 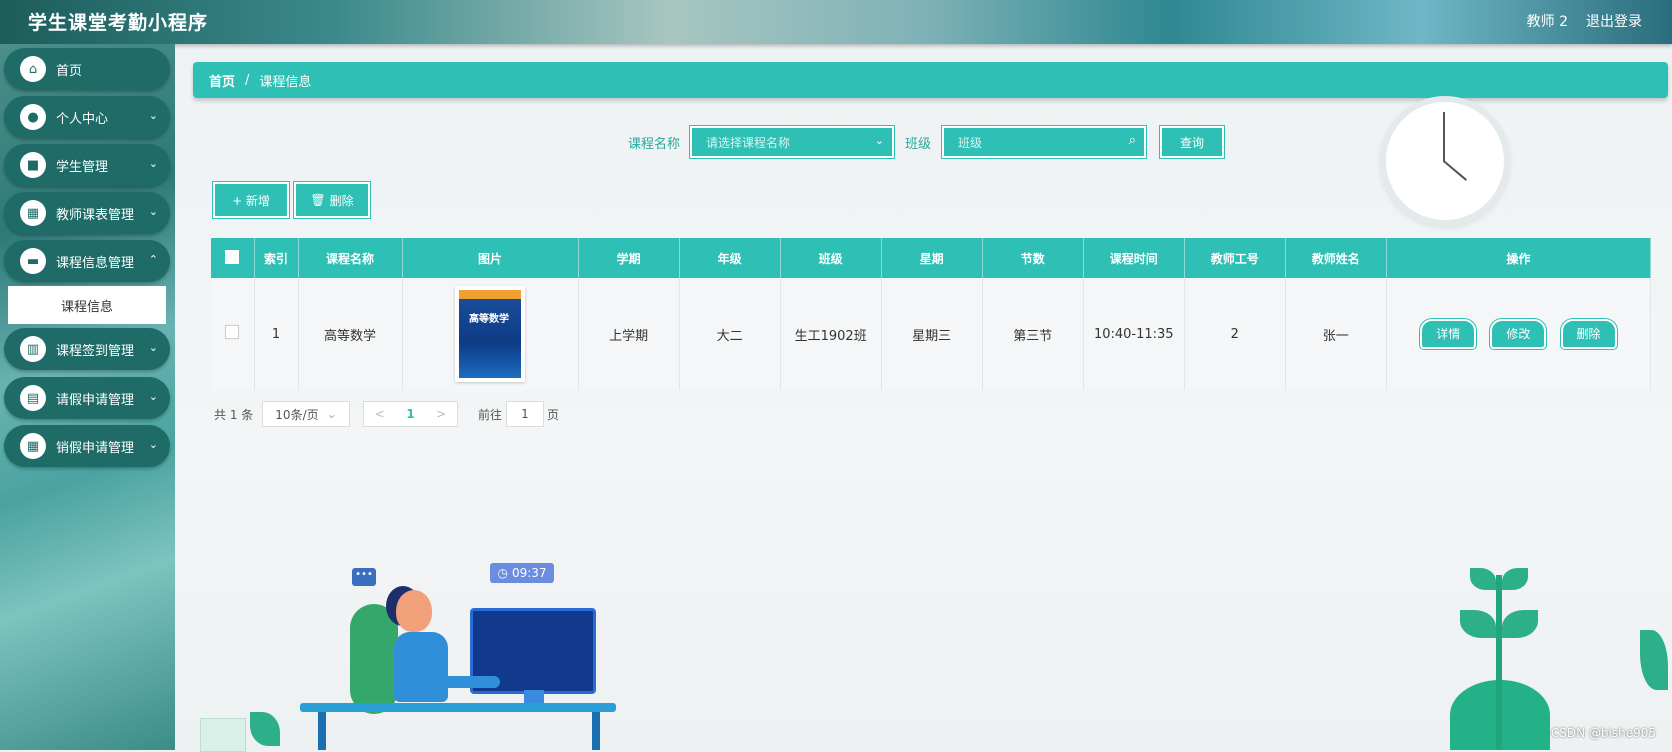 I want to click on clipboard-icon: ▤, so click(x=33, y=398).